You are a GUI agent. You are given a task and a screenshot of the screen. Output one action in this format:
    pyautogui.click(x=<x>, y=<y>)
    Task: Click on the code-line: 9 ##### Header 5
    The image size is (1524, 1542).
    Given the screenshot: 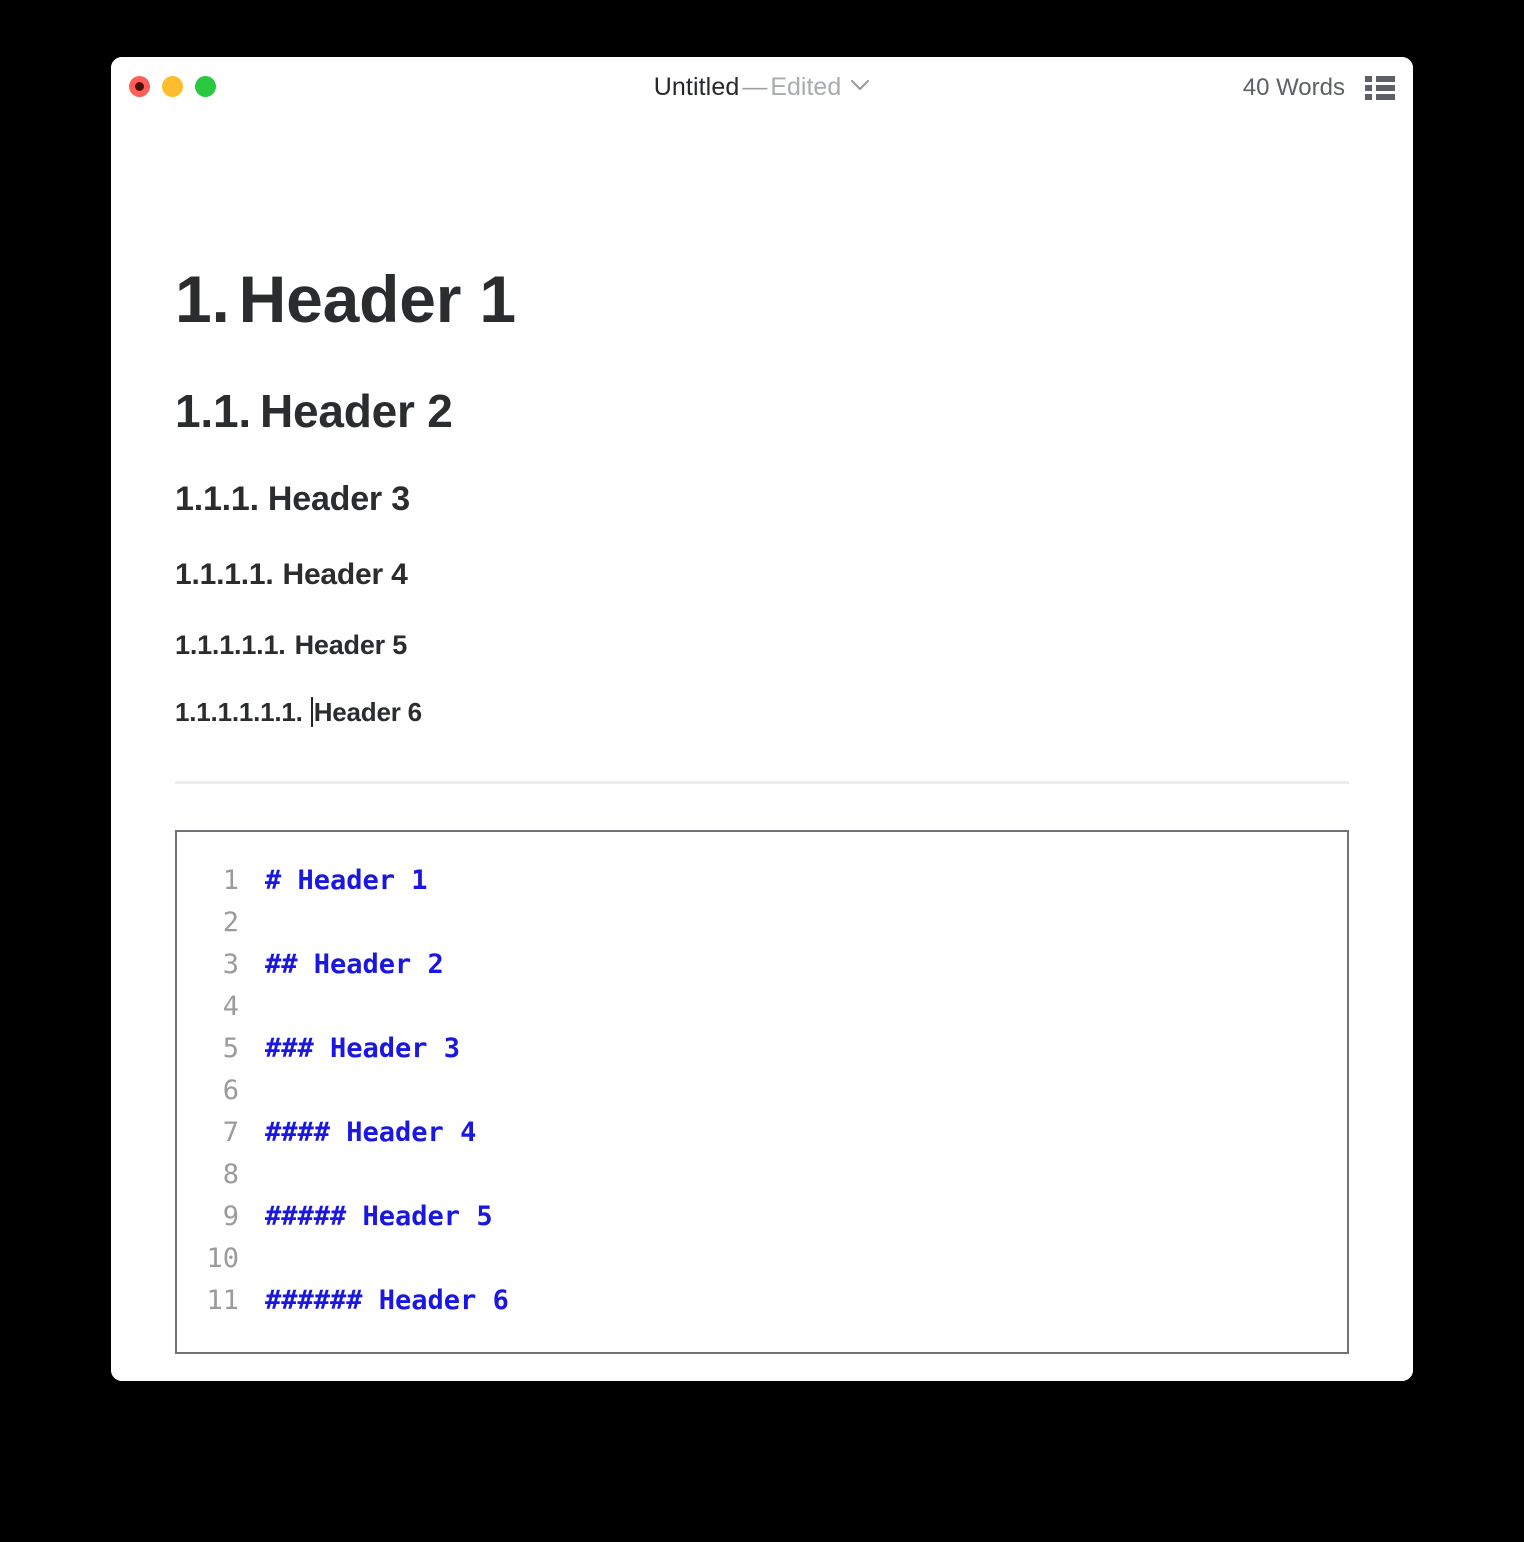 What is the action you would take?
    pyautogui.click(x=762, y=1217)
    